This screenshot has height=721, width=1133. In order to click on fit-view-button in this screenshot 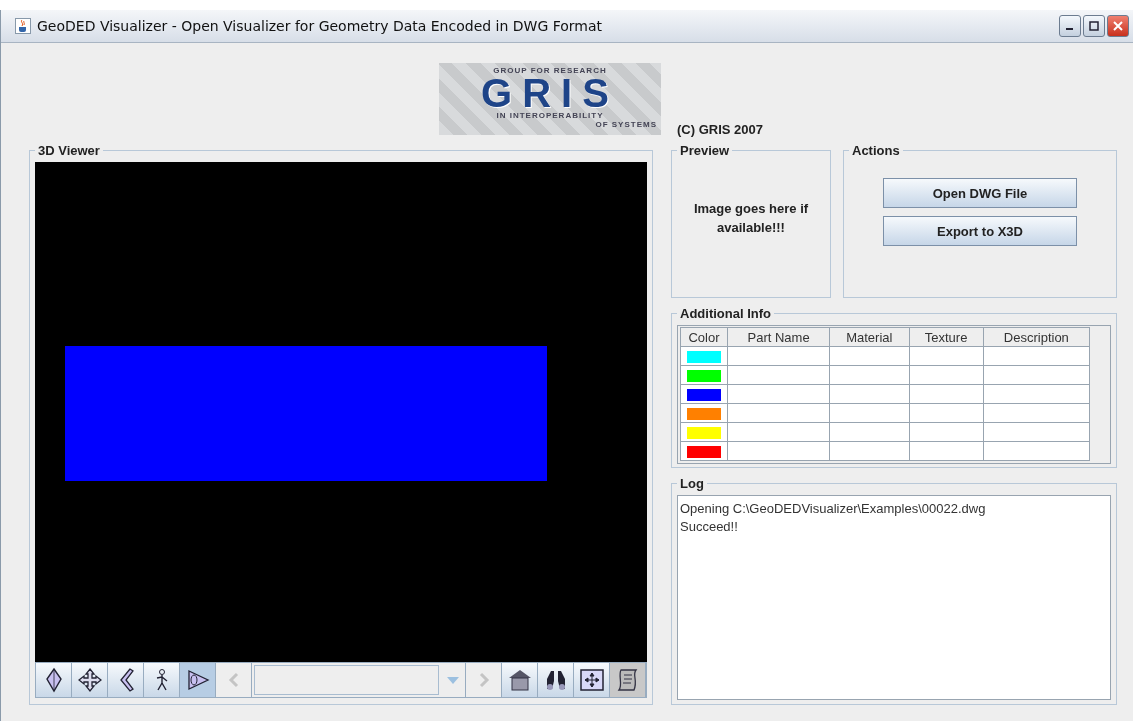, I will do `click(592, 680)`.